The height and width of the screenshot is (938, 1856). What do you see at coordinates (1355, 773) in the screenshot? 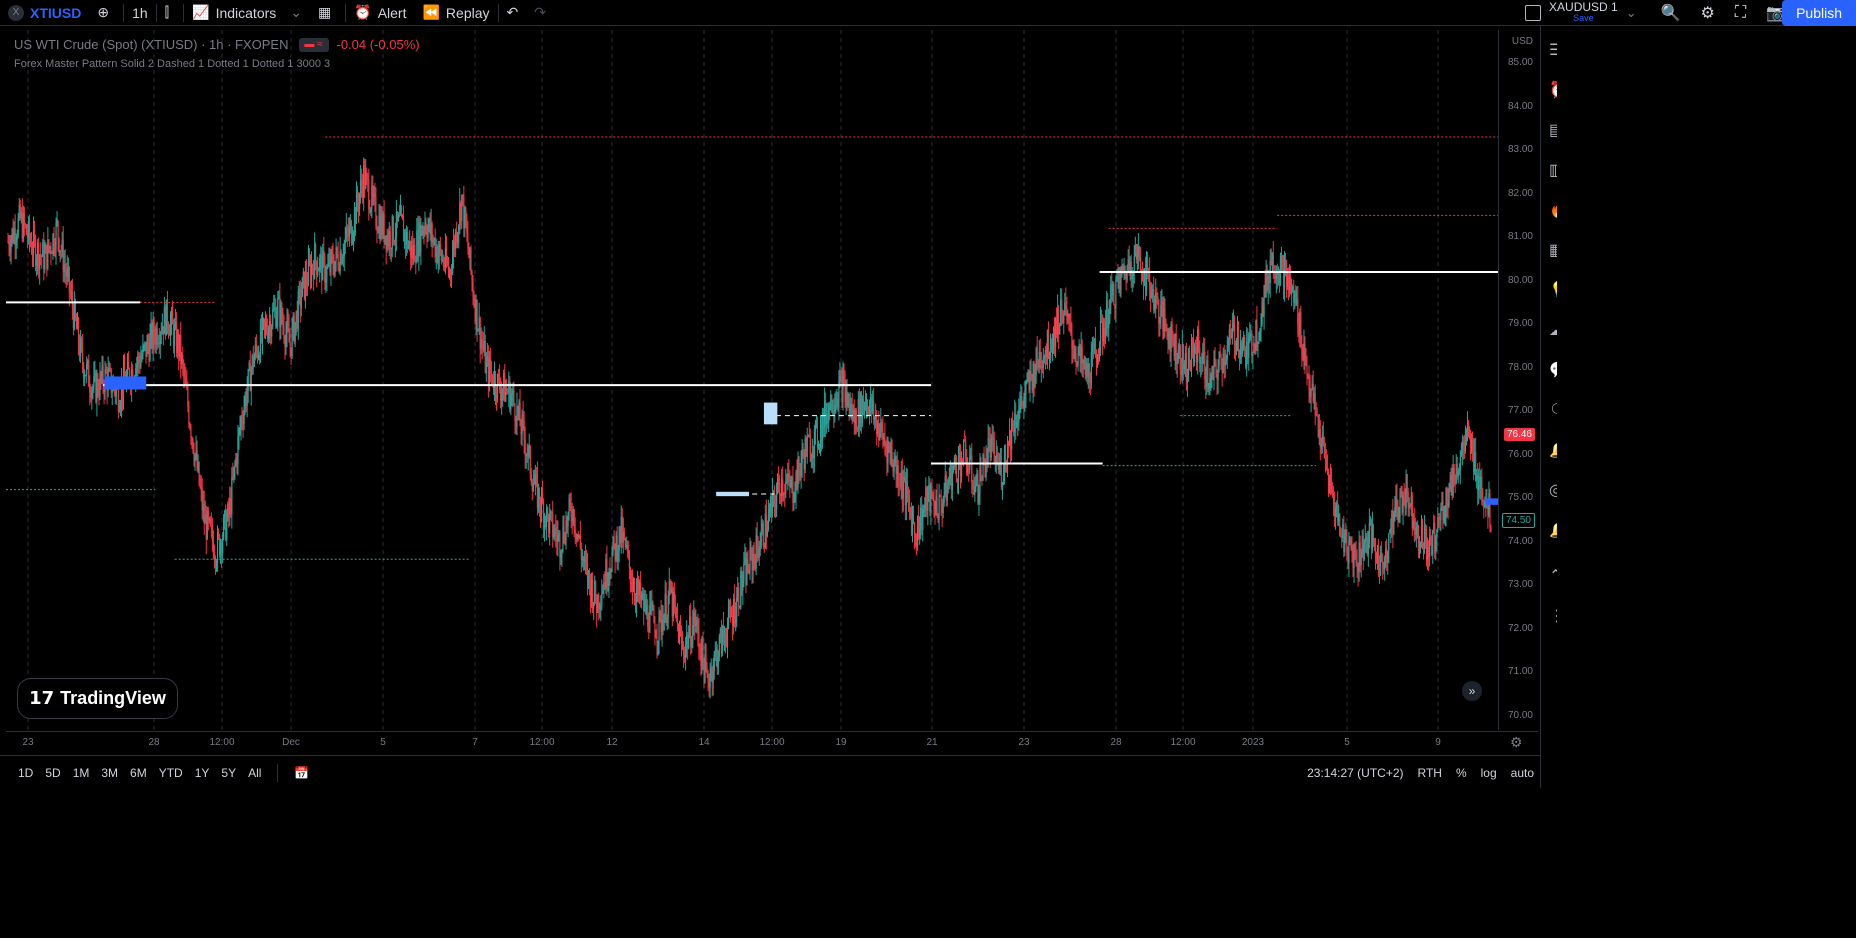
I see `clock: 23:14:27 (UTC+2)` at bounding box center [1355, 773].